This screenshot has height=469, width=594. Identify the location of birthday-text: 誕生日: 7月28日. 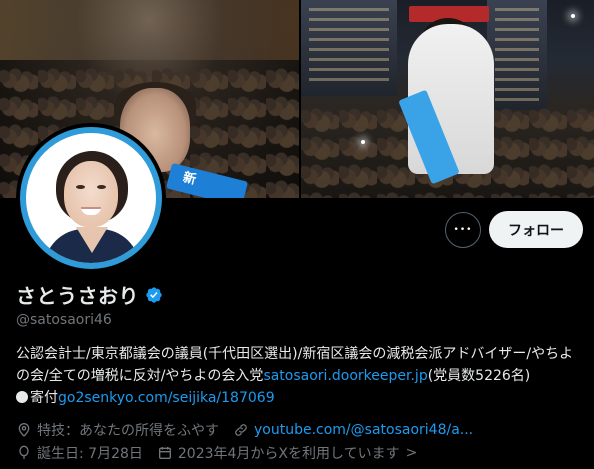
(90, 454).